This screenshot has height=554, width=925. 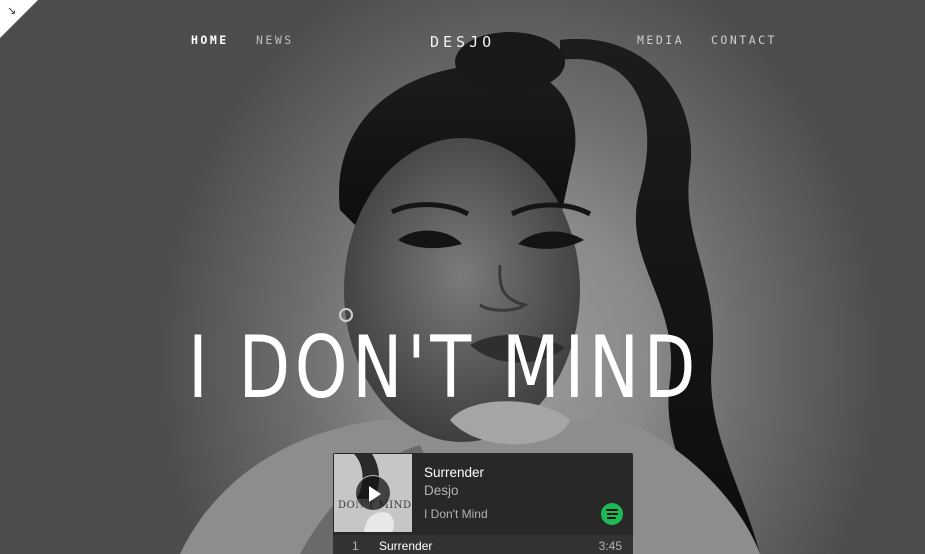 What do you see at coordinates (444, 368) in the screenshot?
I see `hero-headline: I DON'T MIND` at bounding box center [444, 368].